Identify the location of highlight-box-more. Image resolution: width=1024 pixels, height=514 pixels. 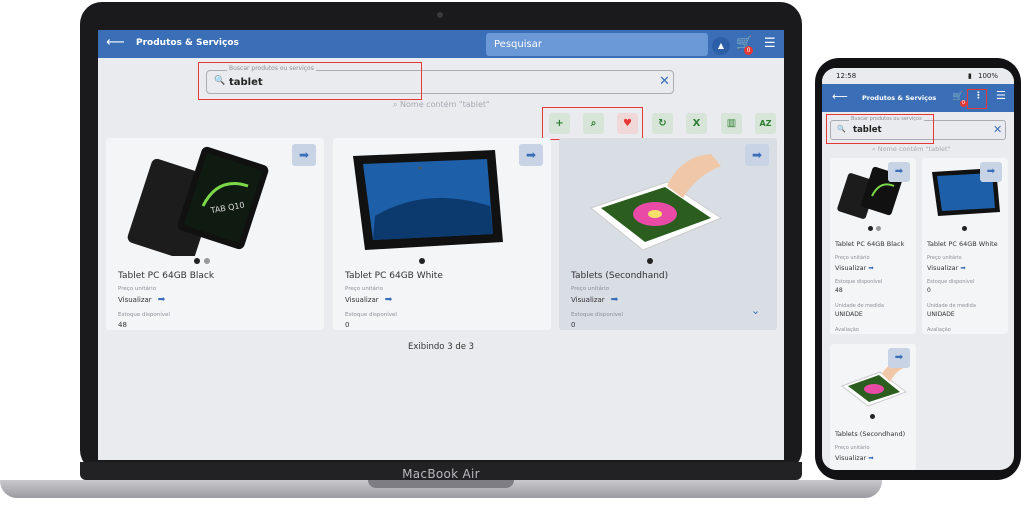
(977, 99).